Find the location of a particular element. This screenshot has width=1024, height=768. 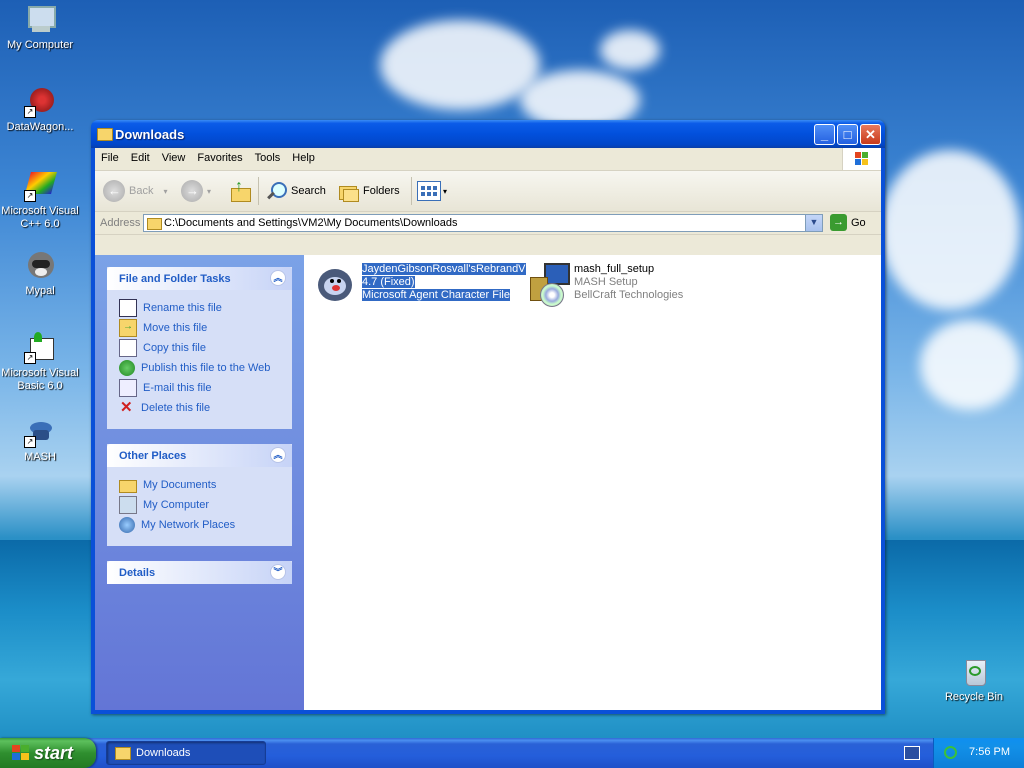

mash-icon: ↗ is located at coordinates (40, 432).